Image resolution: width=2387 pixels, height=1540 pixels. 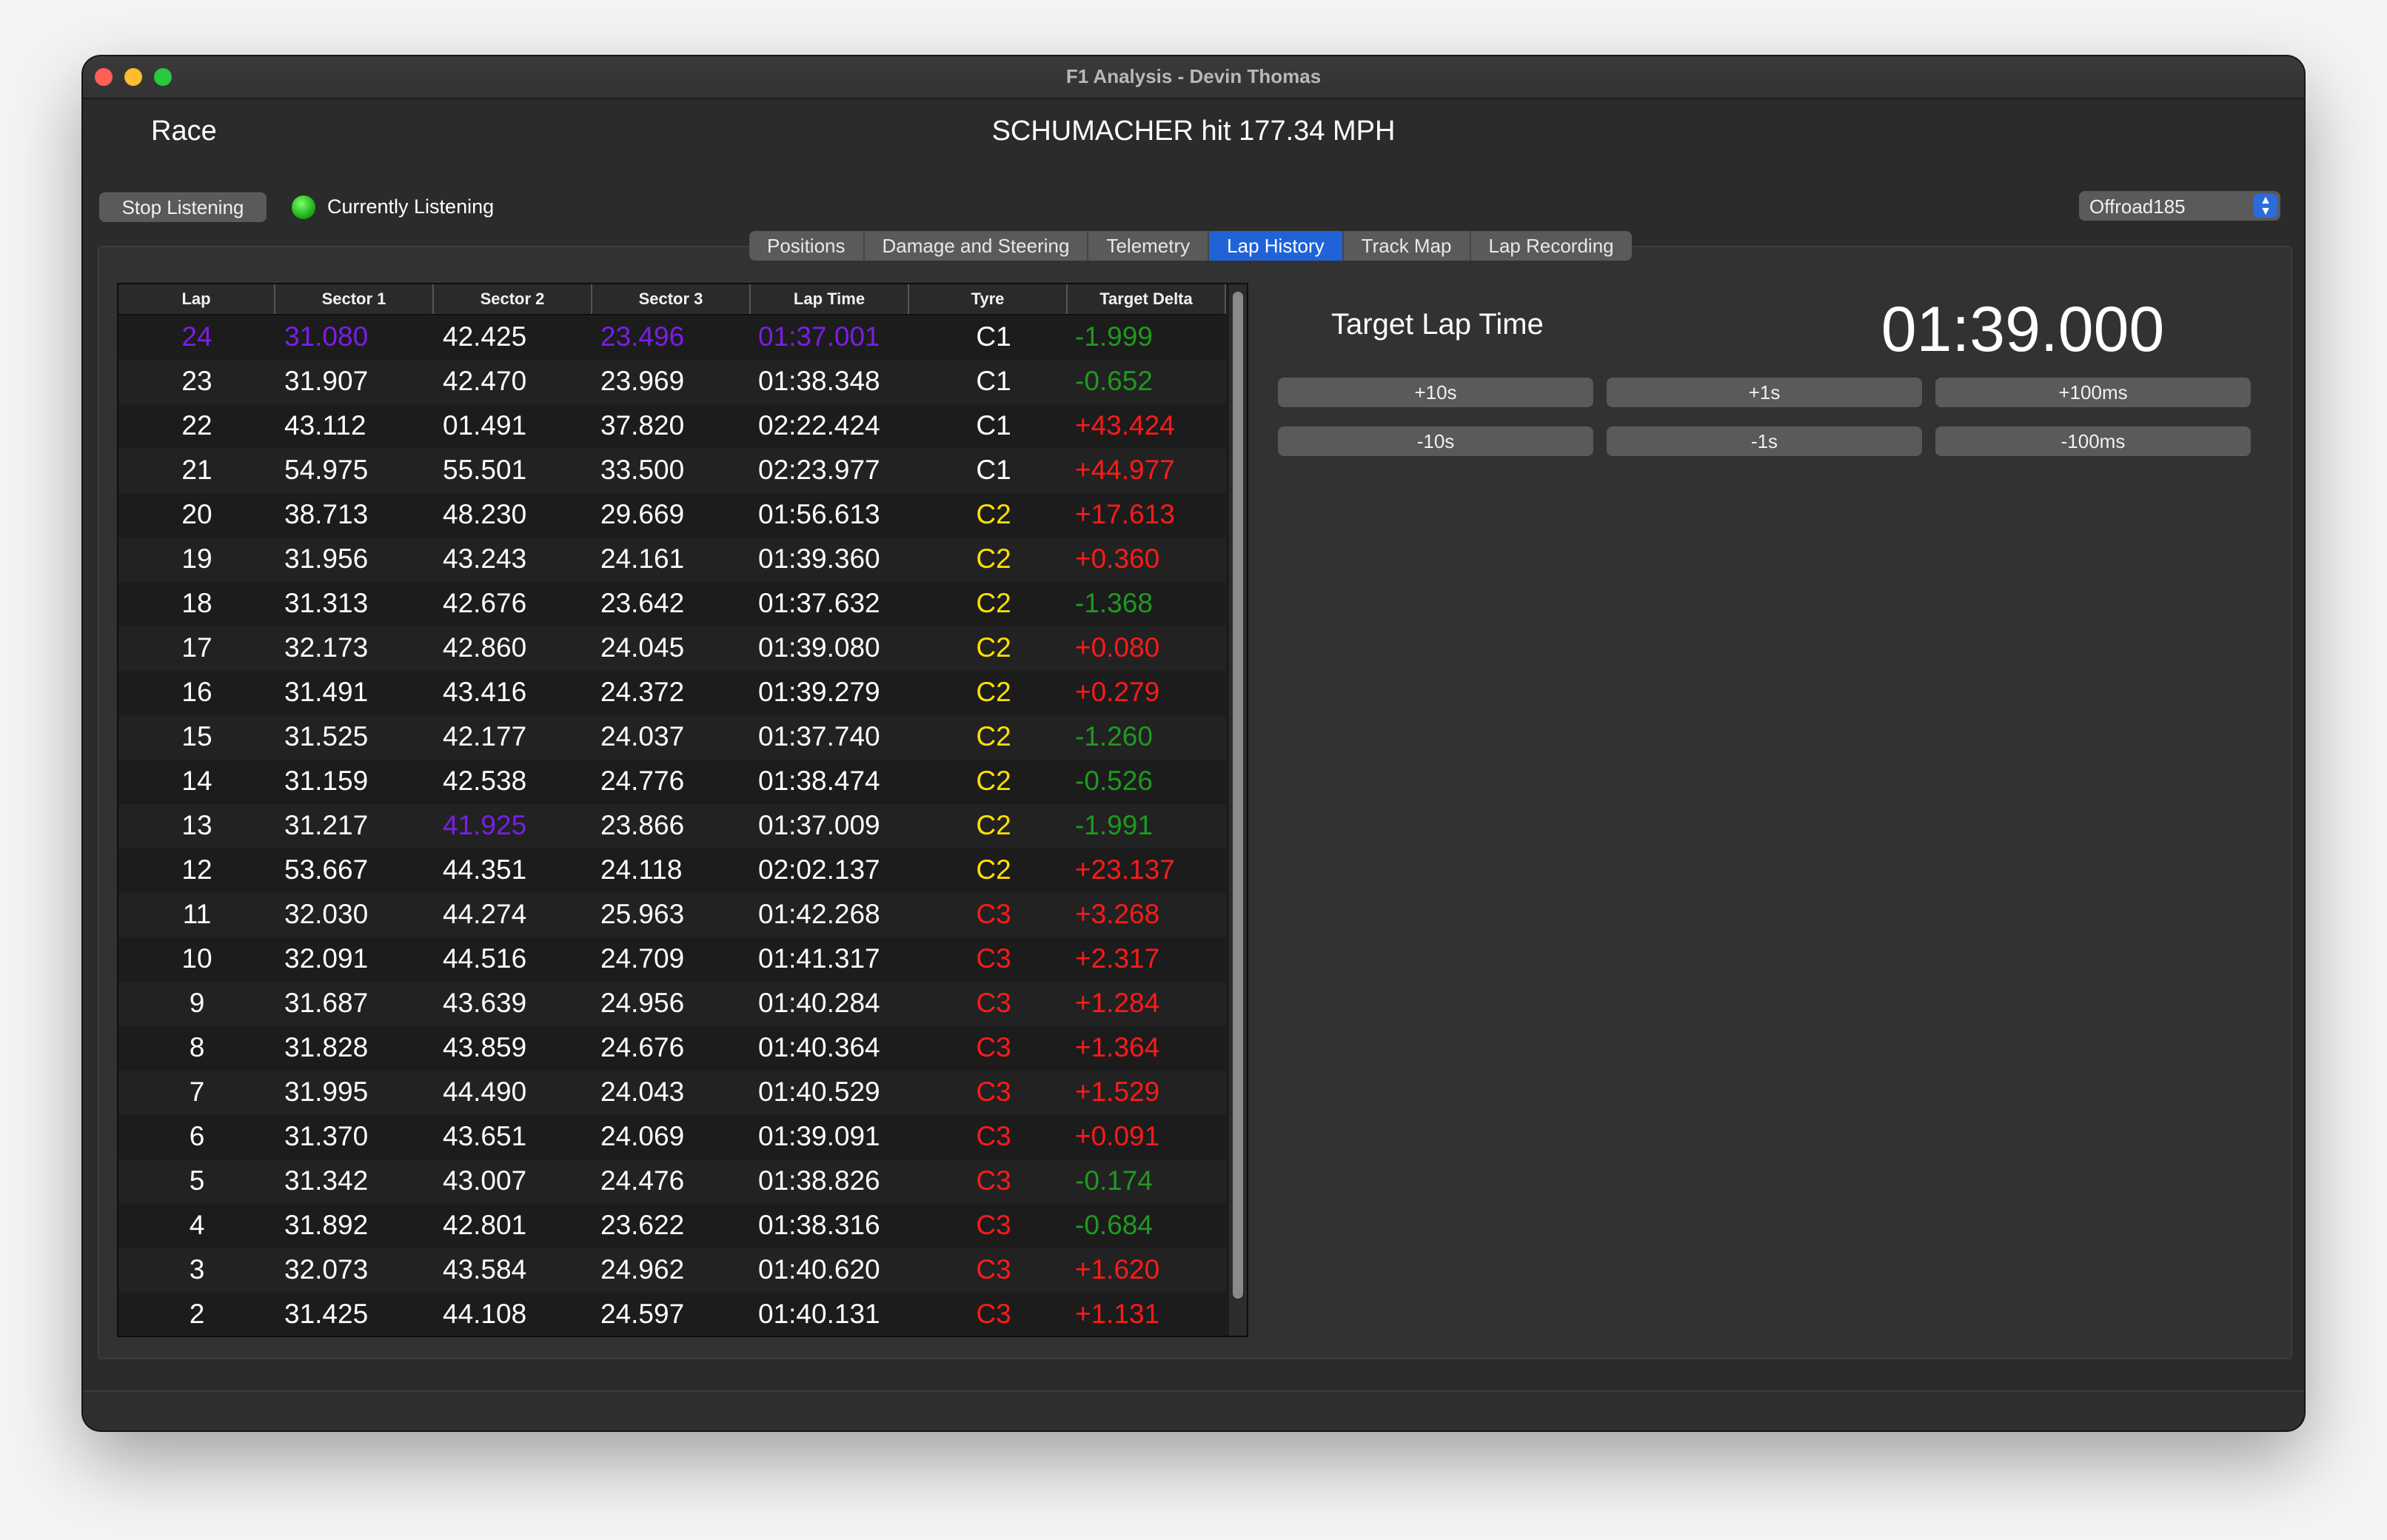 I want to click on cell-lt: 01:37.001, so click(x=819, y=337).